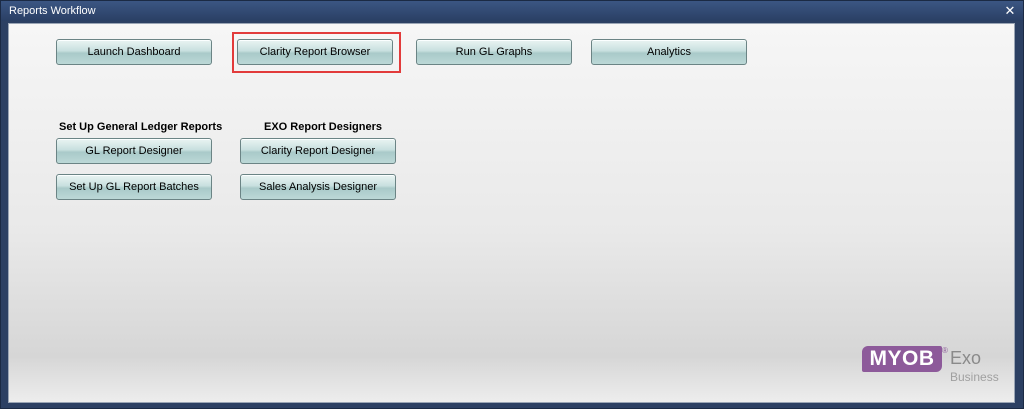  What do you see at coordinates (1010, 11) in the screenshot?
I see `close-icon: ✕` at bounding box center [1010, 11].